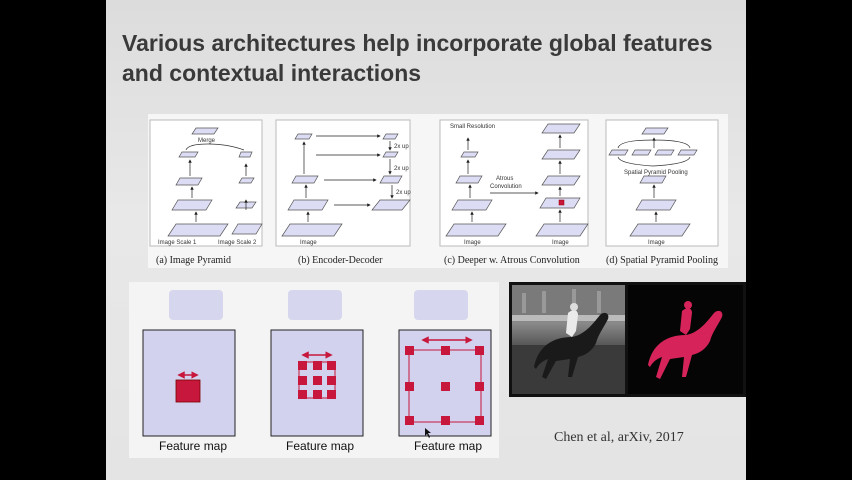  Describe the element at coordinates (662, 260) in the screenshot. I see `caption-spp: (d) Spatial Pyramid Pooling` at that location.